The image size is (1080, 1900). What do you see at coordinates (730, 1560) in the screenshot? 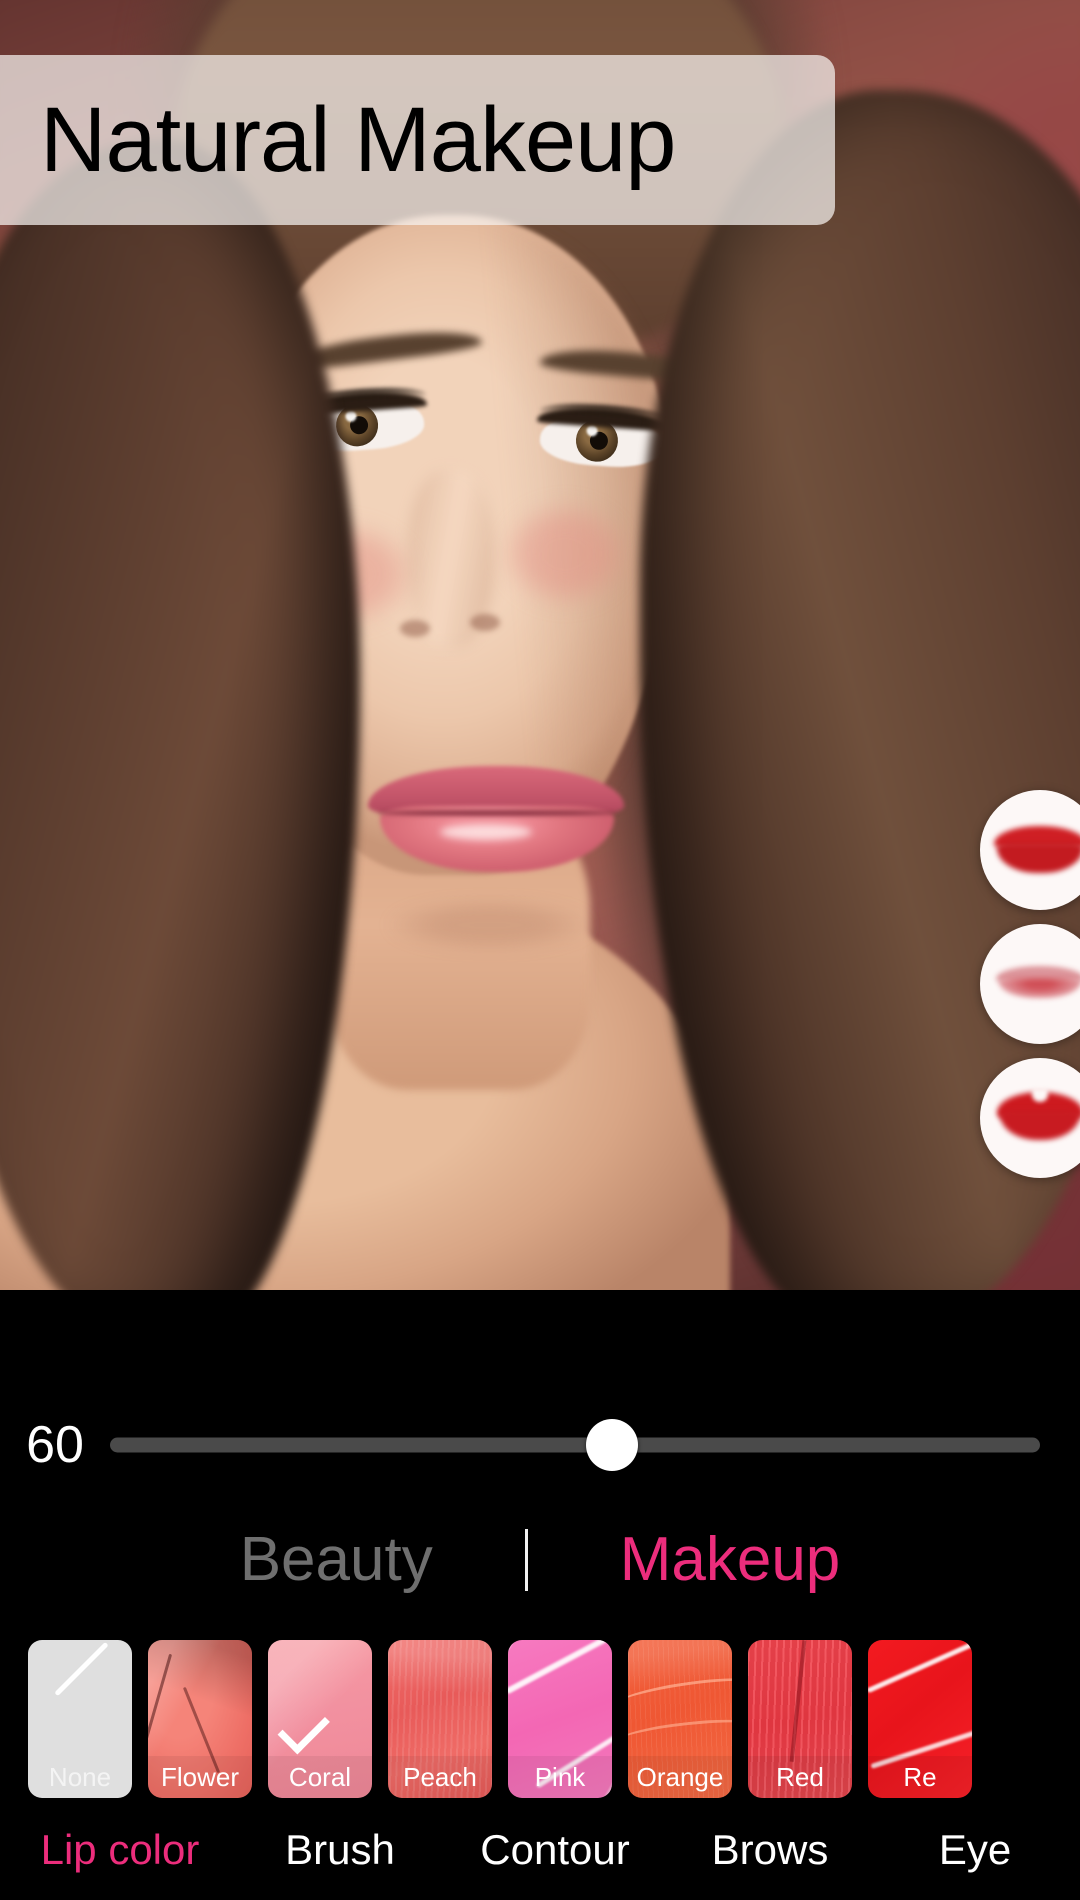
I see `tab-makeup: Makeup` at bounding box center [730, 1560].